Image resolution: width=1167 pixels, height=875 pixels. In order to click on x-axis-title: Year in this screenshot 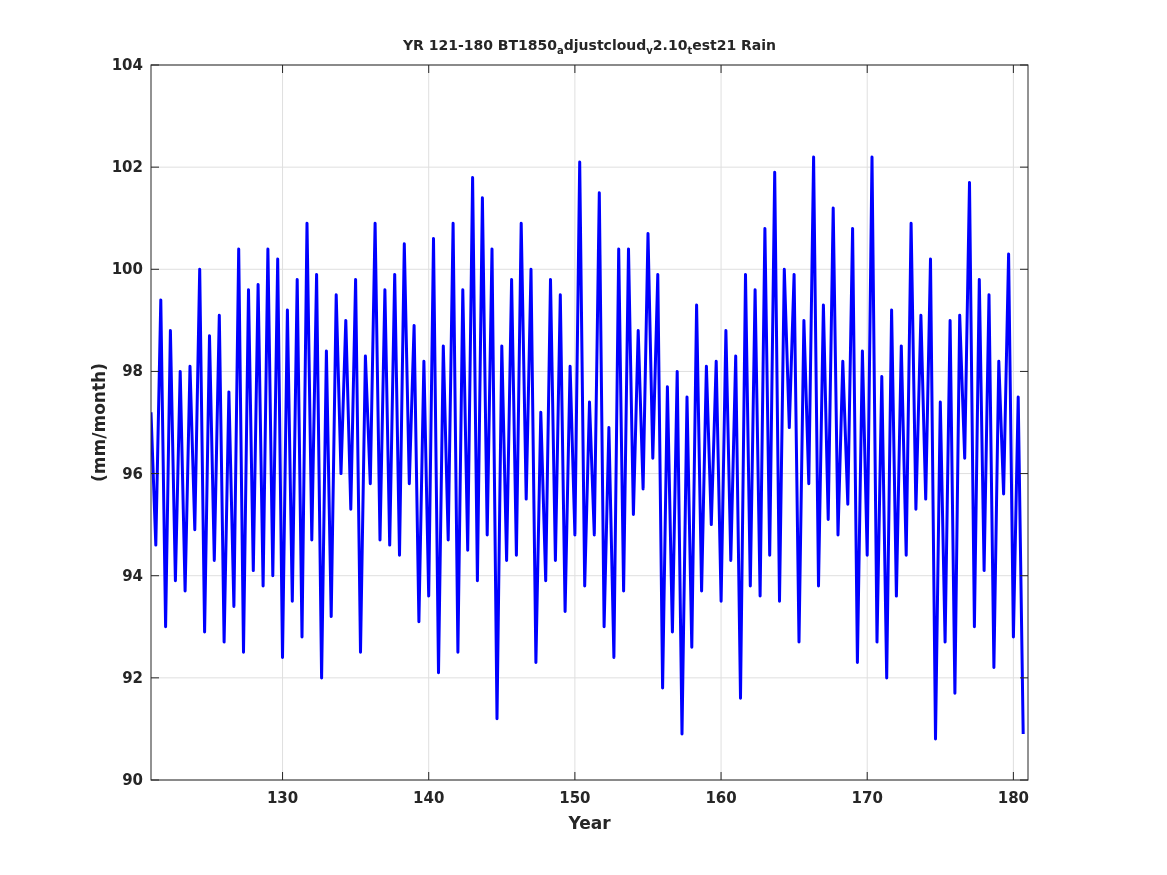, I will do `click(589, 823)`.